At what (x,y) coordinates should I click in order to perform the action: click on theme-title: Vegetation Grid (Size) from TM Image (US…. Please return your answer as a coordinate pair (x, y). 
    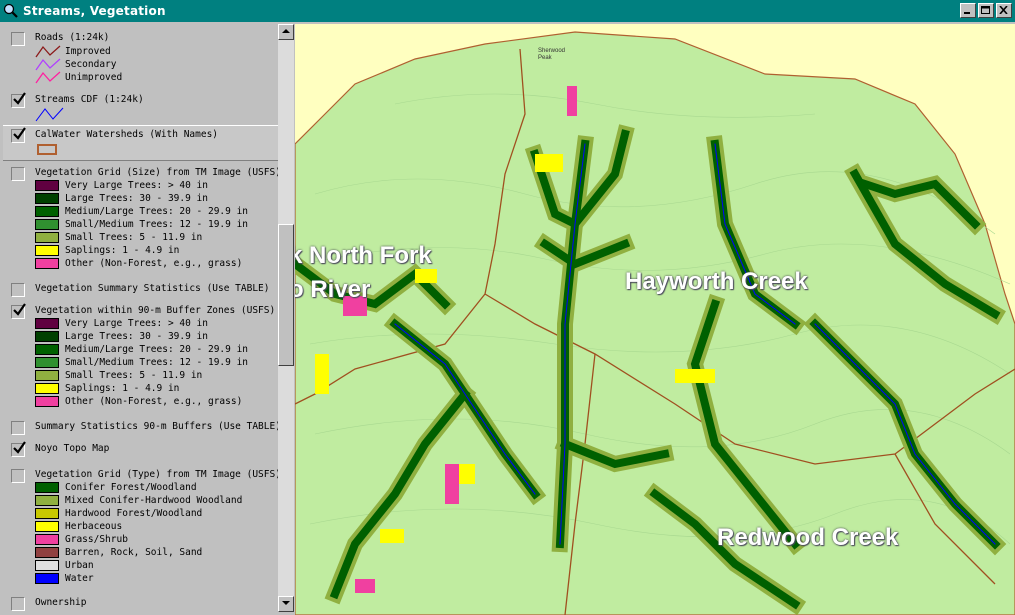
    Looking at the image, I should click on (156, 172).